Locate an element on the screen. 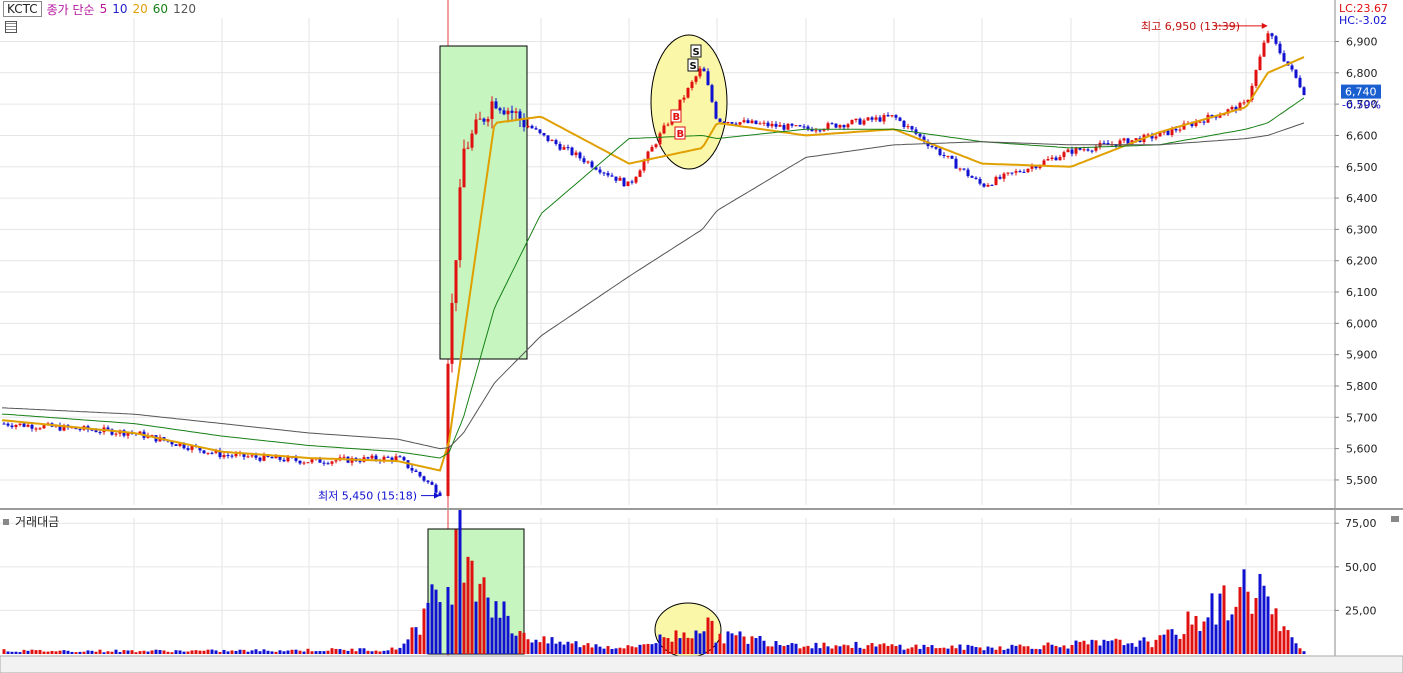 The width and height of the screenshot is (1403, 673). volume-tick-label: 50,00 is located at coordinates (1361, 567).